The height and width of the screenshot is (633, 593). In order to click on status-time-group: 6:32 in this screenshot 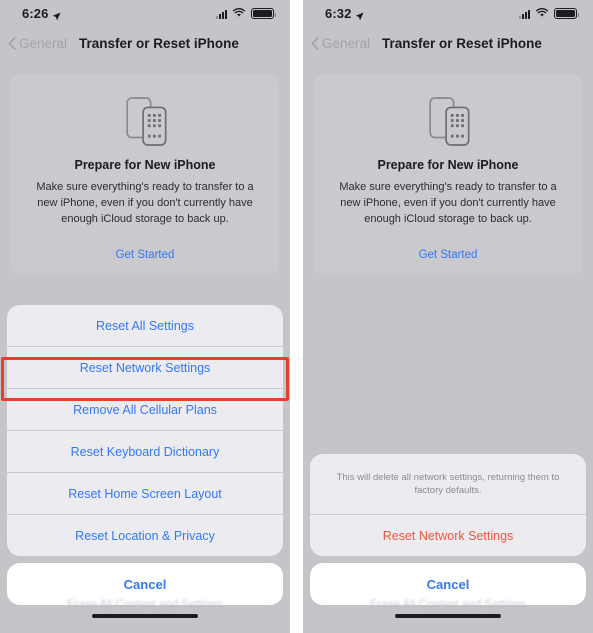, I will do `click(344, 13)`.